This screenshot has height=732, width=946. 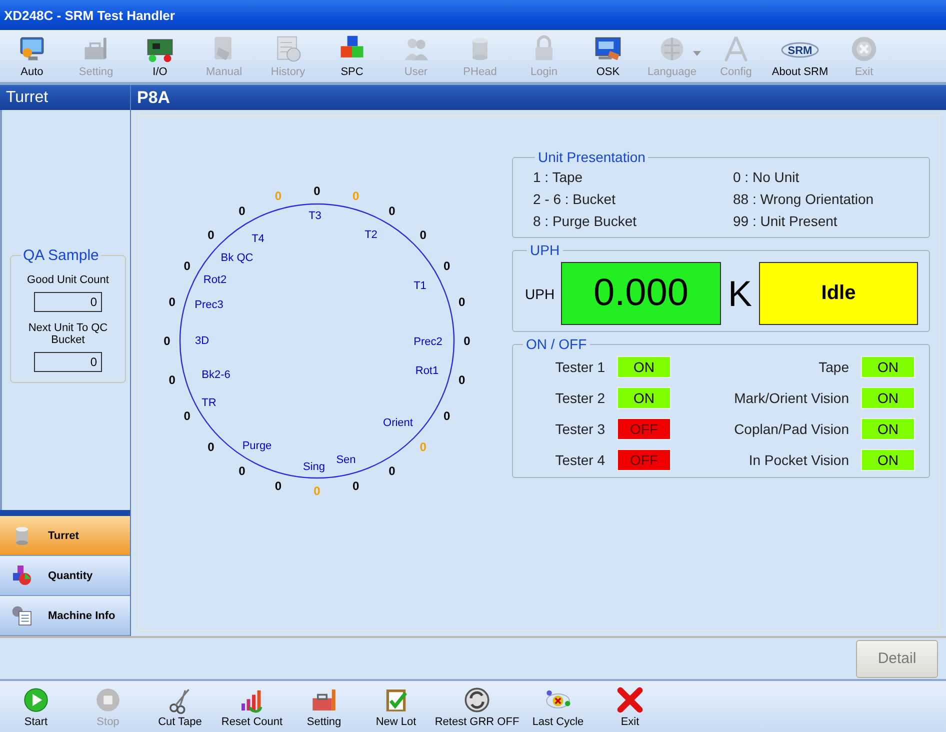 I want to click on setting-label: Coplan/Pad Vision, so click(x=791, y=429).